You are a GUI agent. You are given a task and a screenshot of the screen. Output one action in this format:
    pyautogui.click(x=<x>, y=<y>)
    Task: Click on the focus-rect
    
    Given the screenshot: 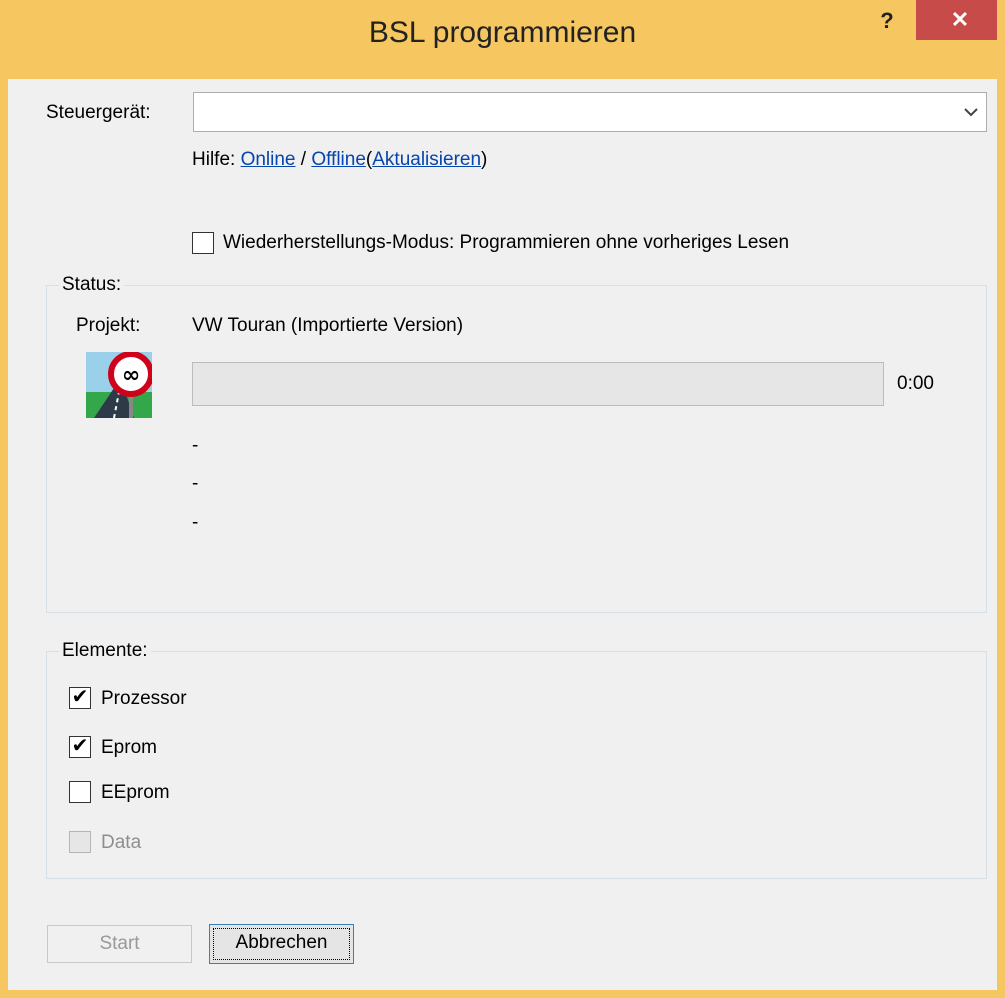 What is the action you would take?
    pyautogui.click(x=281, y=944)
    